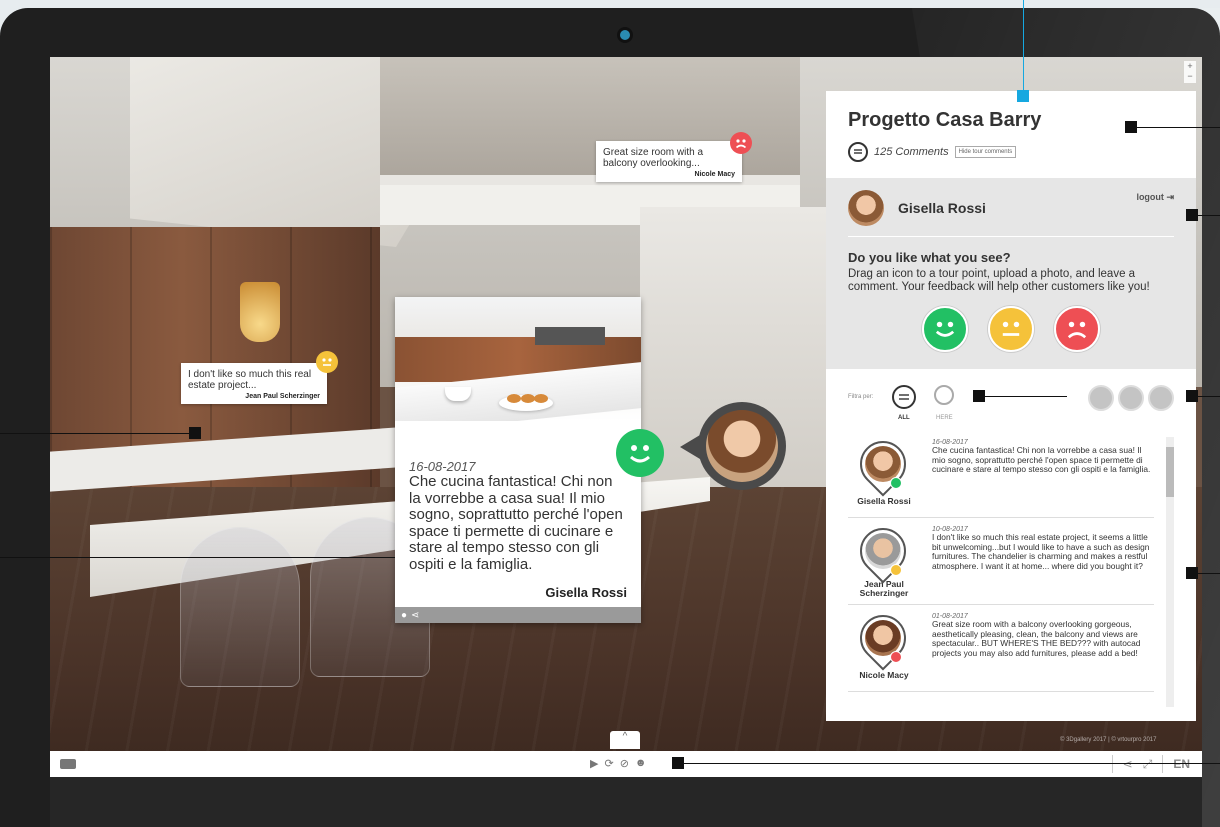  I want to click on list-item-name: Jean Paul Scherzinger, so click(884, 588).